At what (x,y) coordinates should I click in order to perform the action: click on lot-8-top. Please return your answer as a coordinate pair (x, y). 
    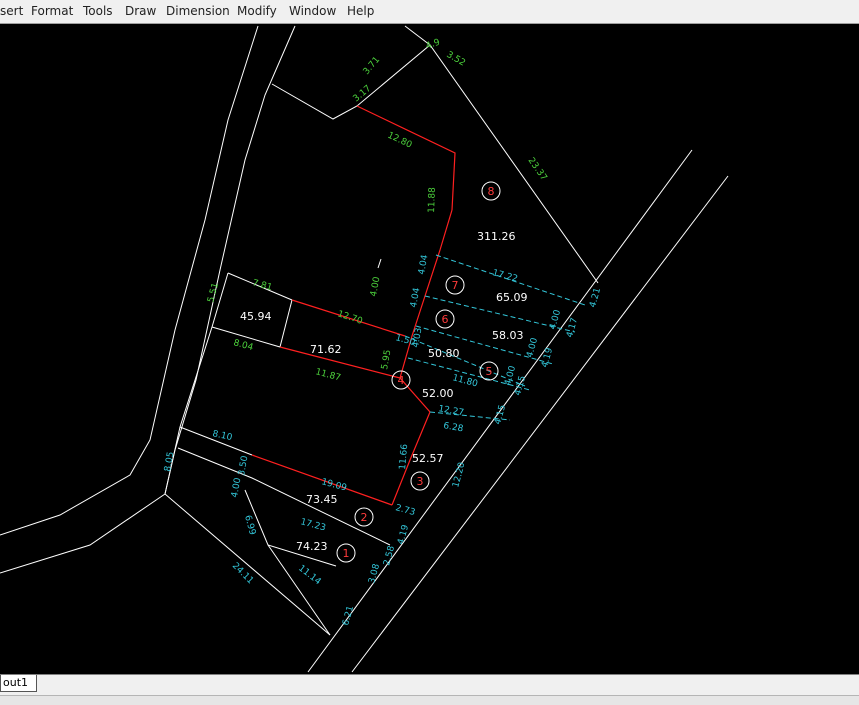
    Looking at the image, I should click on (435, 164).